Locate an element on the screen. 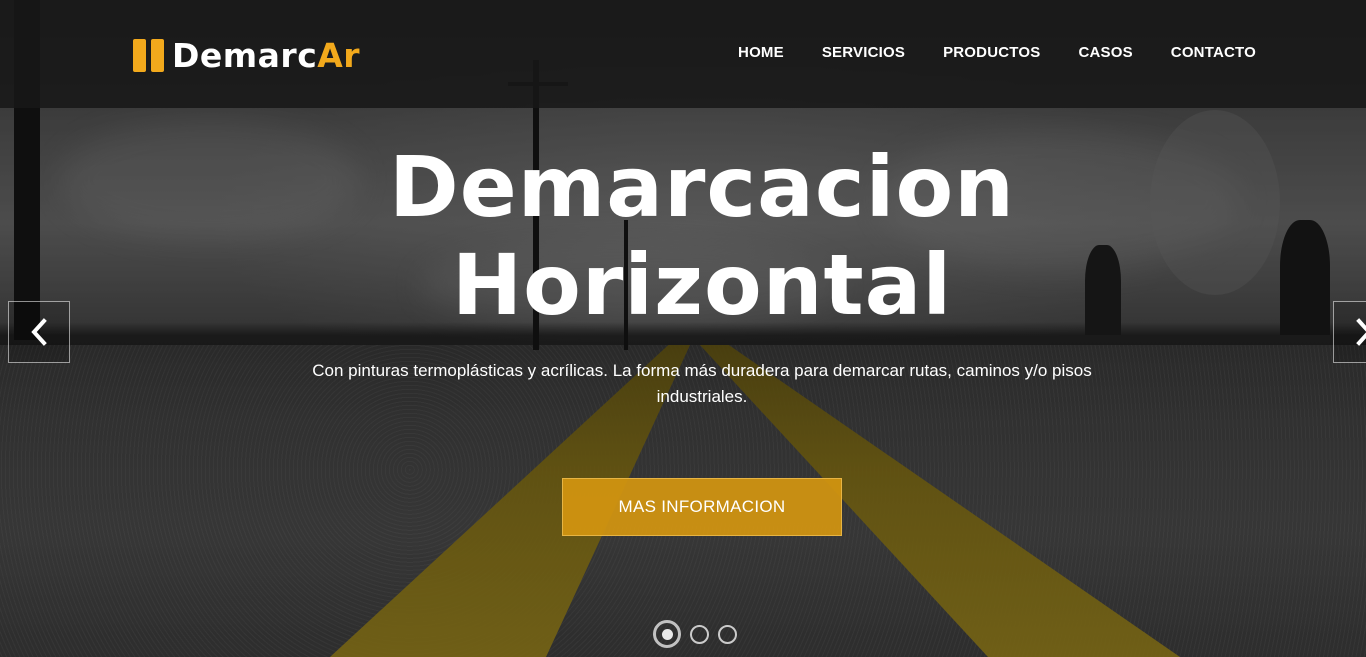  logo-text-main: Demarc is located at coordinates (245, 55).